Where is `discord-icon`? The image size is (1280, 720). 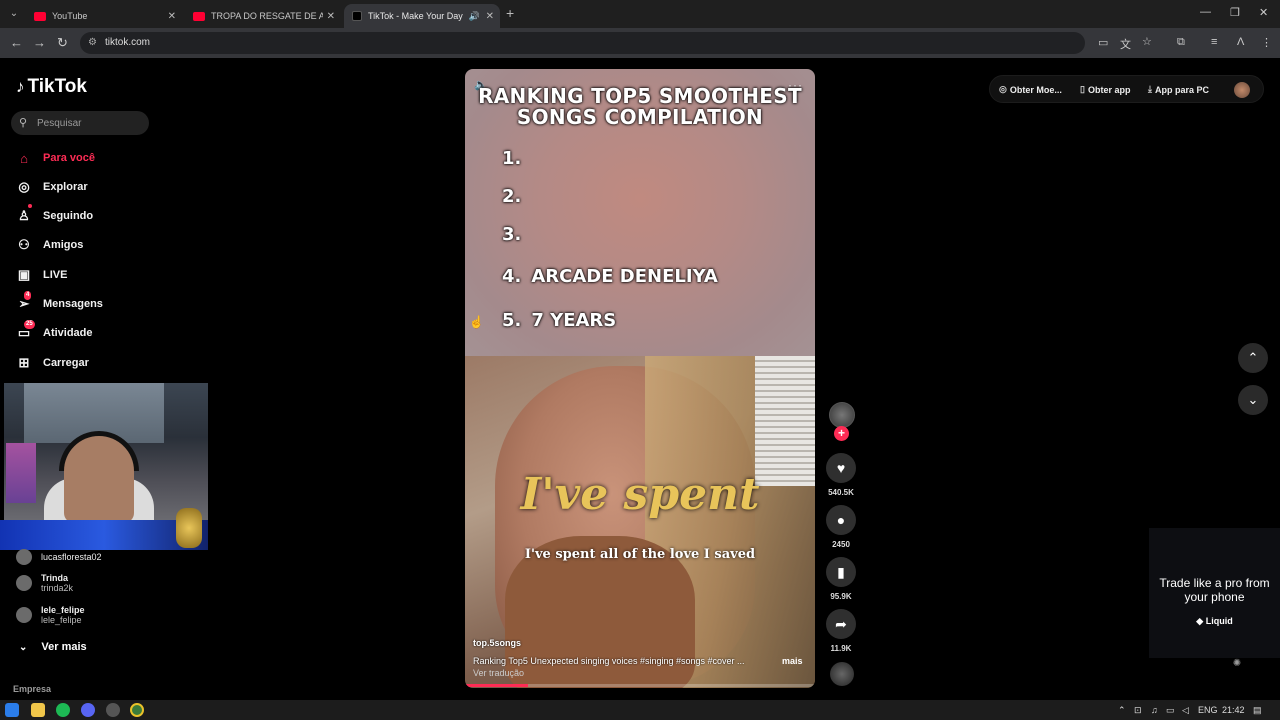
discord-icon is located at coordinates (88, 710).